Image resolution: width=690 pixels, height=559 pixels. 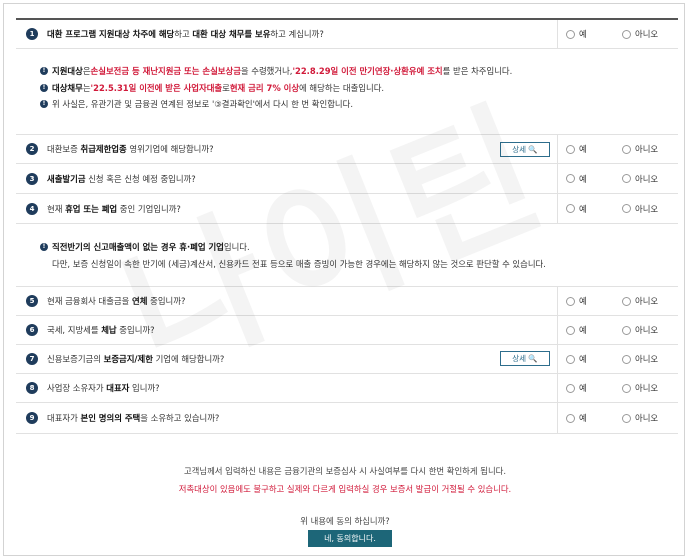 What do you see at coordinates (133, 418) in the screenshot?
I see `question-text: 대표자가 본인 명의의 주택을 소유하고 있습니까?` at bounding box center [133, 418].